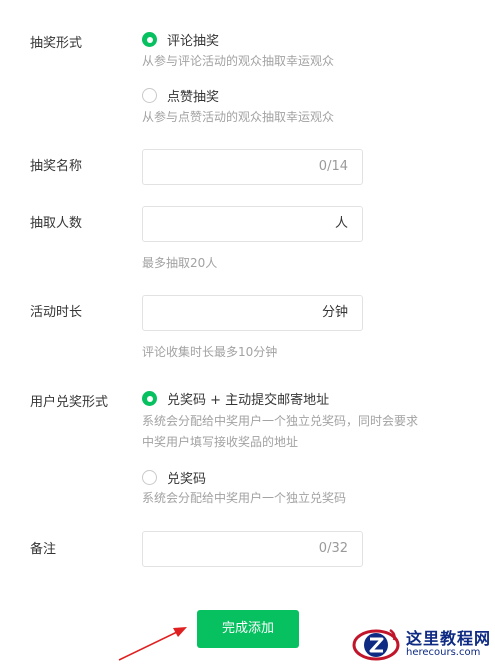 The width and height of the screenshot is (495, 666). Describe the element at coordinates (56, 312) in the screenshot. I see `duration-label: 活动时长` at that location.